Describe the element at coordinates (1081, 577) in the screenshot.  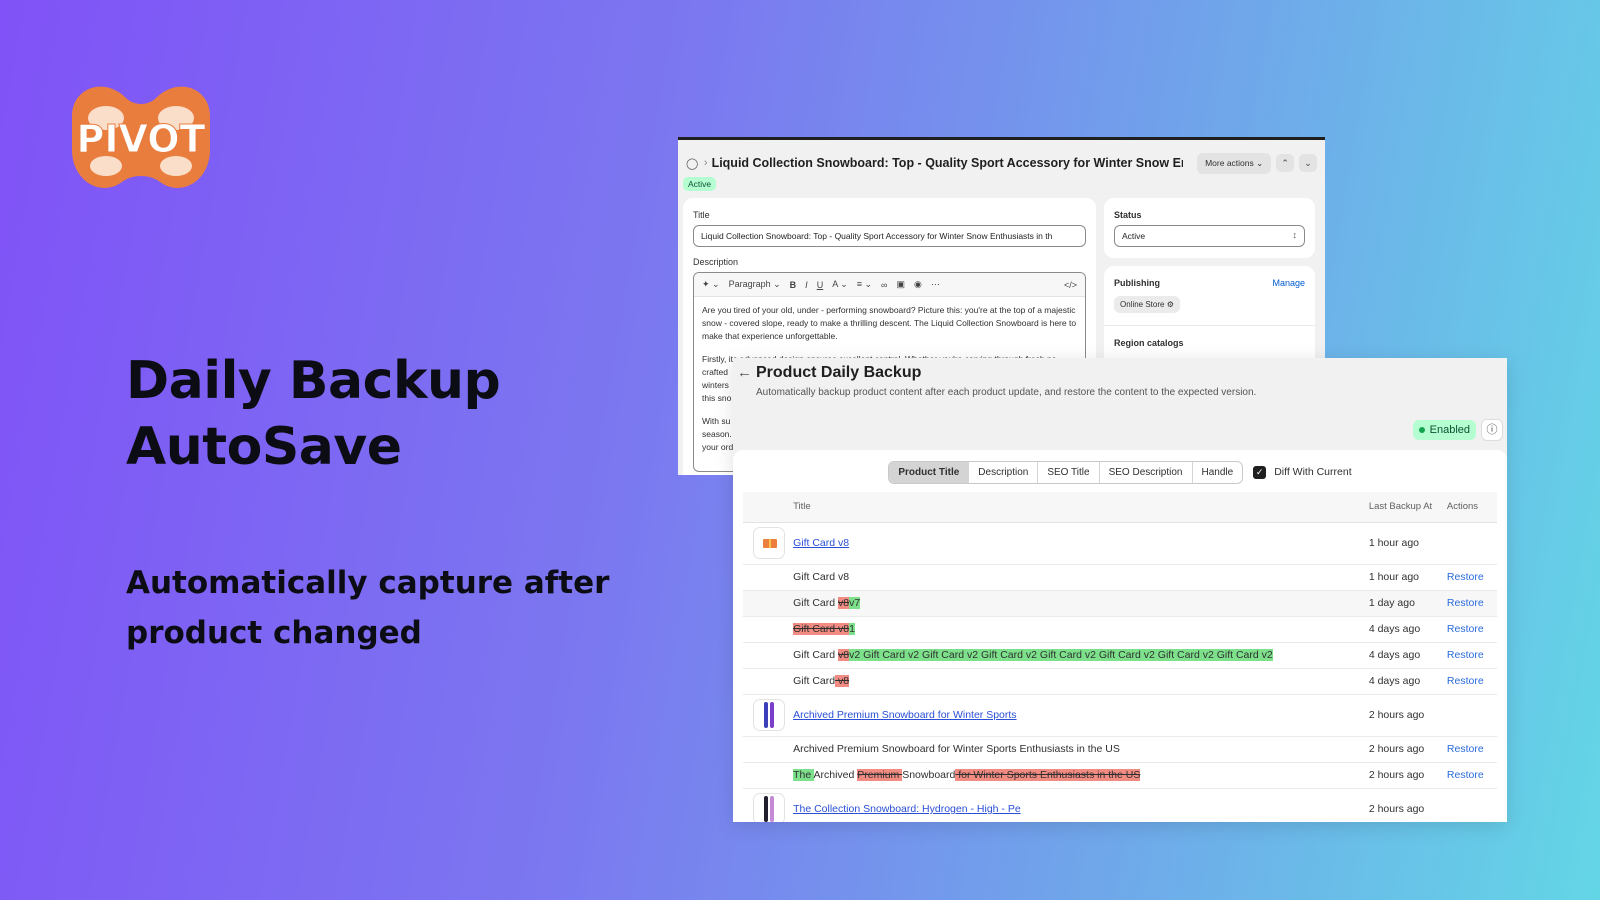
I see `version-title: Gift Card v8` at that location.